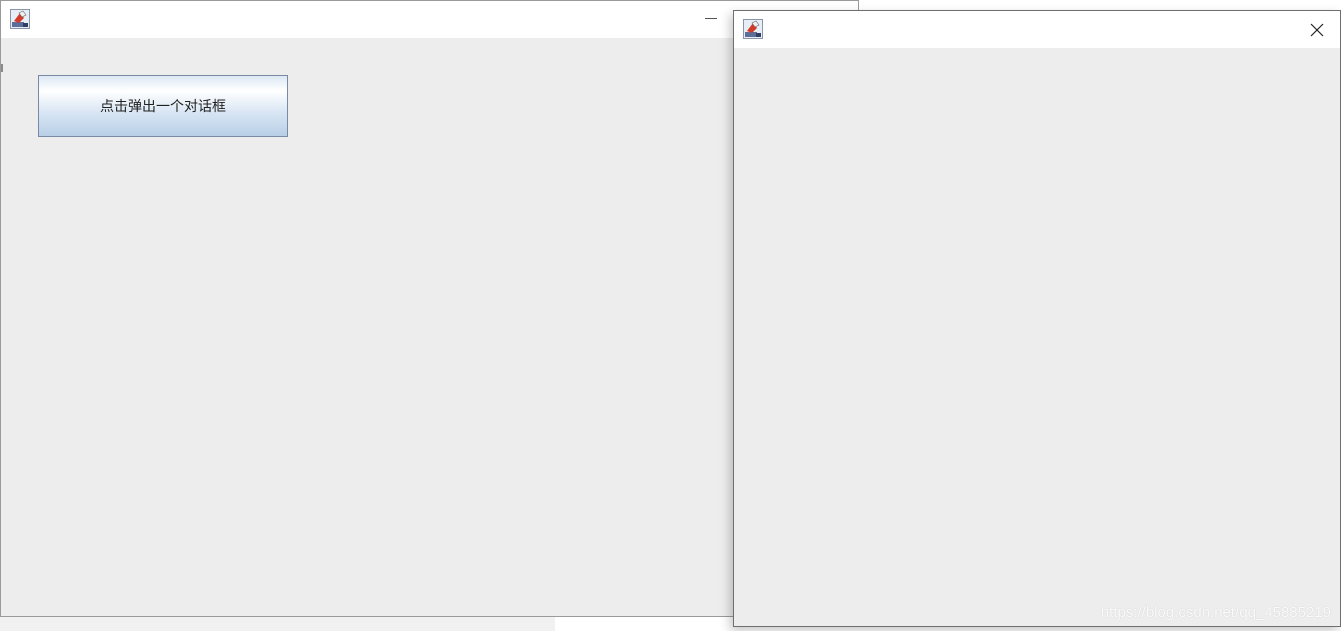  I want to click on open-dialog-button: 点击弹出一个对话框, so click(163, 106).